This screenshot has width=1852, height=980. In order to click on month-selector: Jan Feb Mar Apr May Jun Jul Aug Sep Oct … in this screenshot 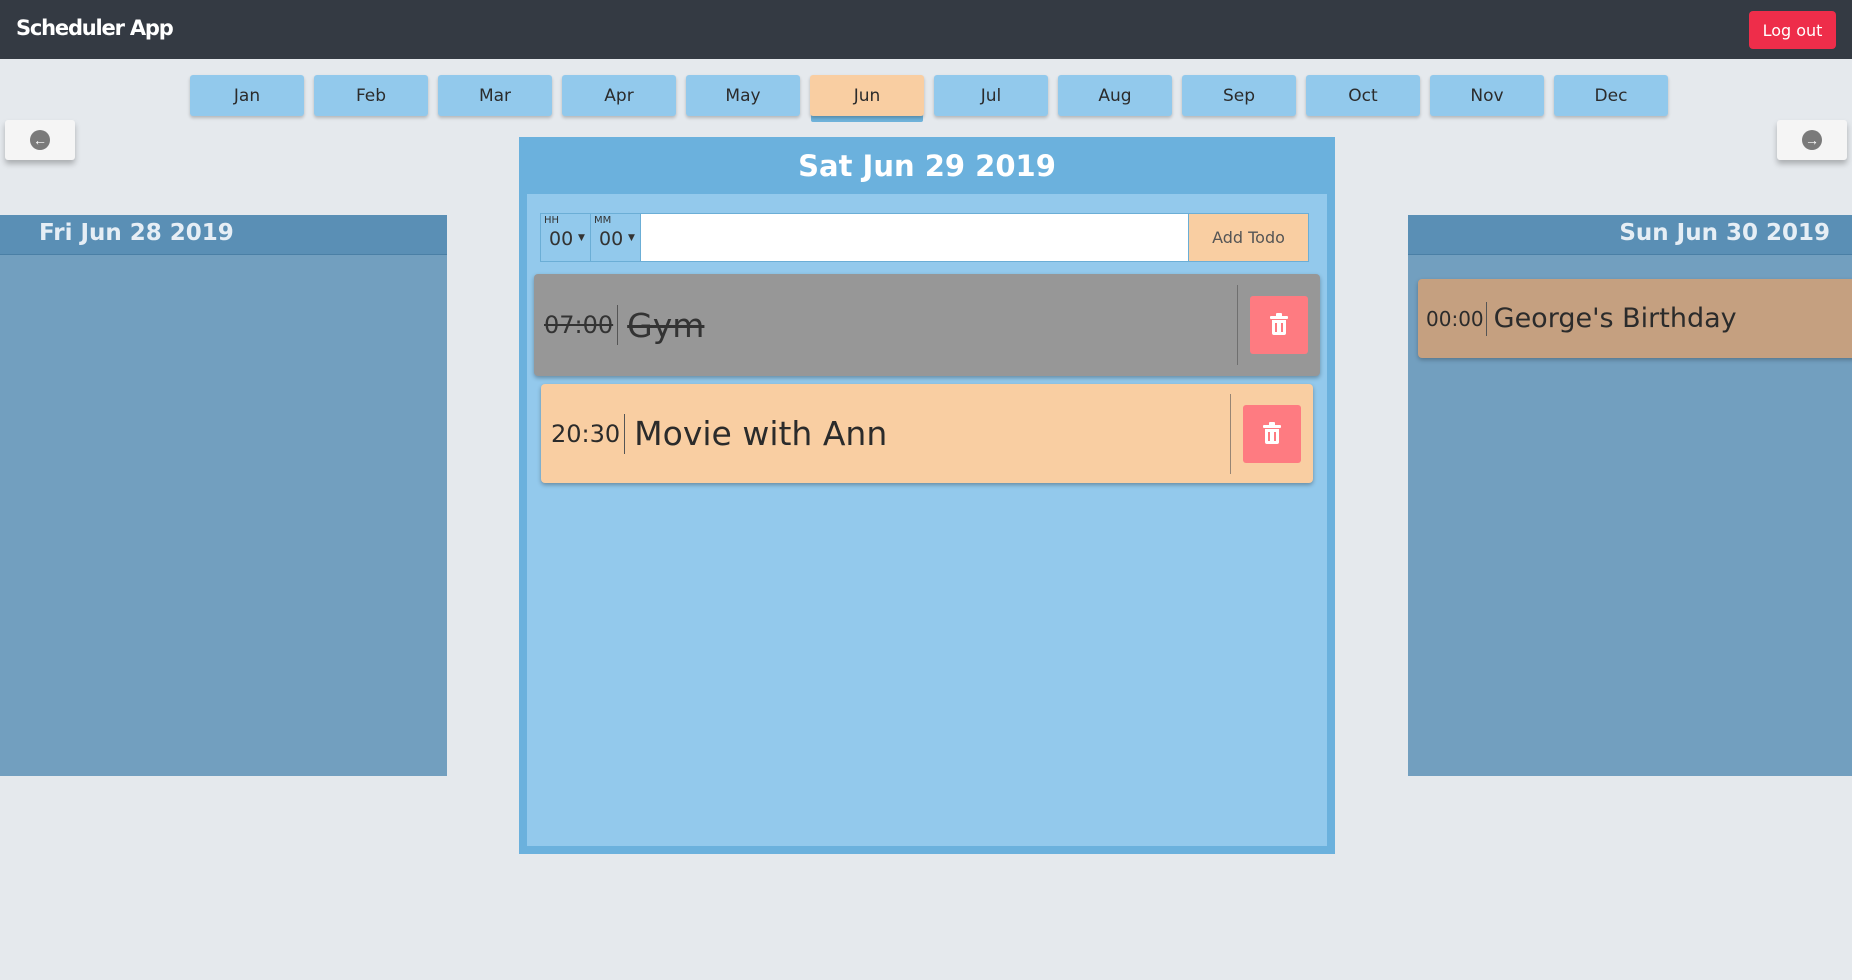, I will do `click(929, 99)`.